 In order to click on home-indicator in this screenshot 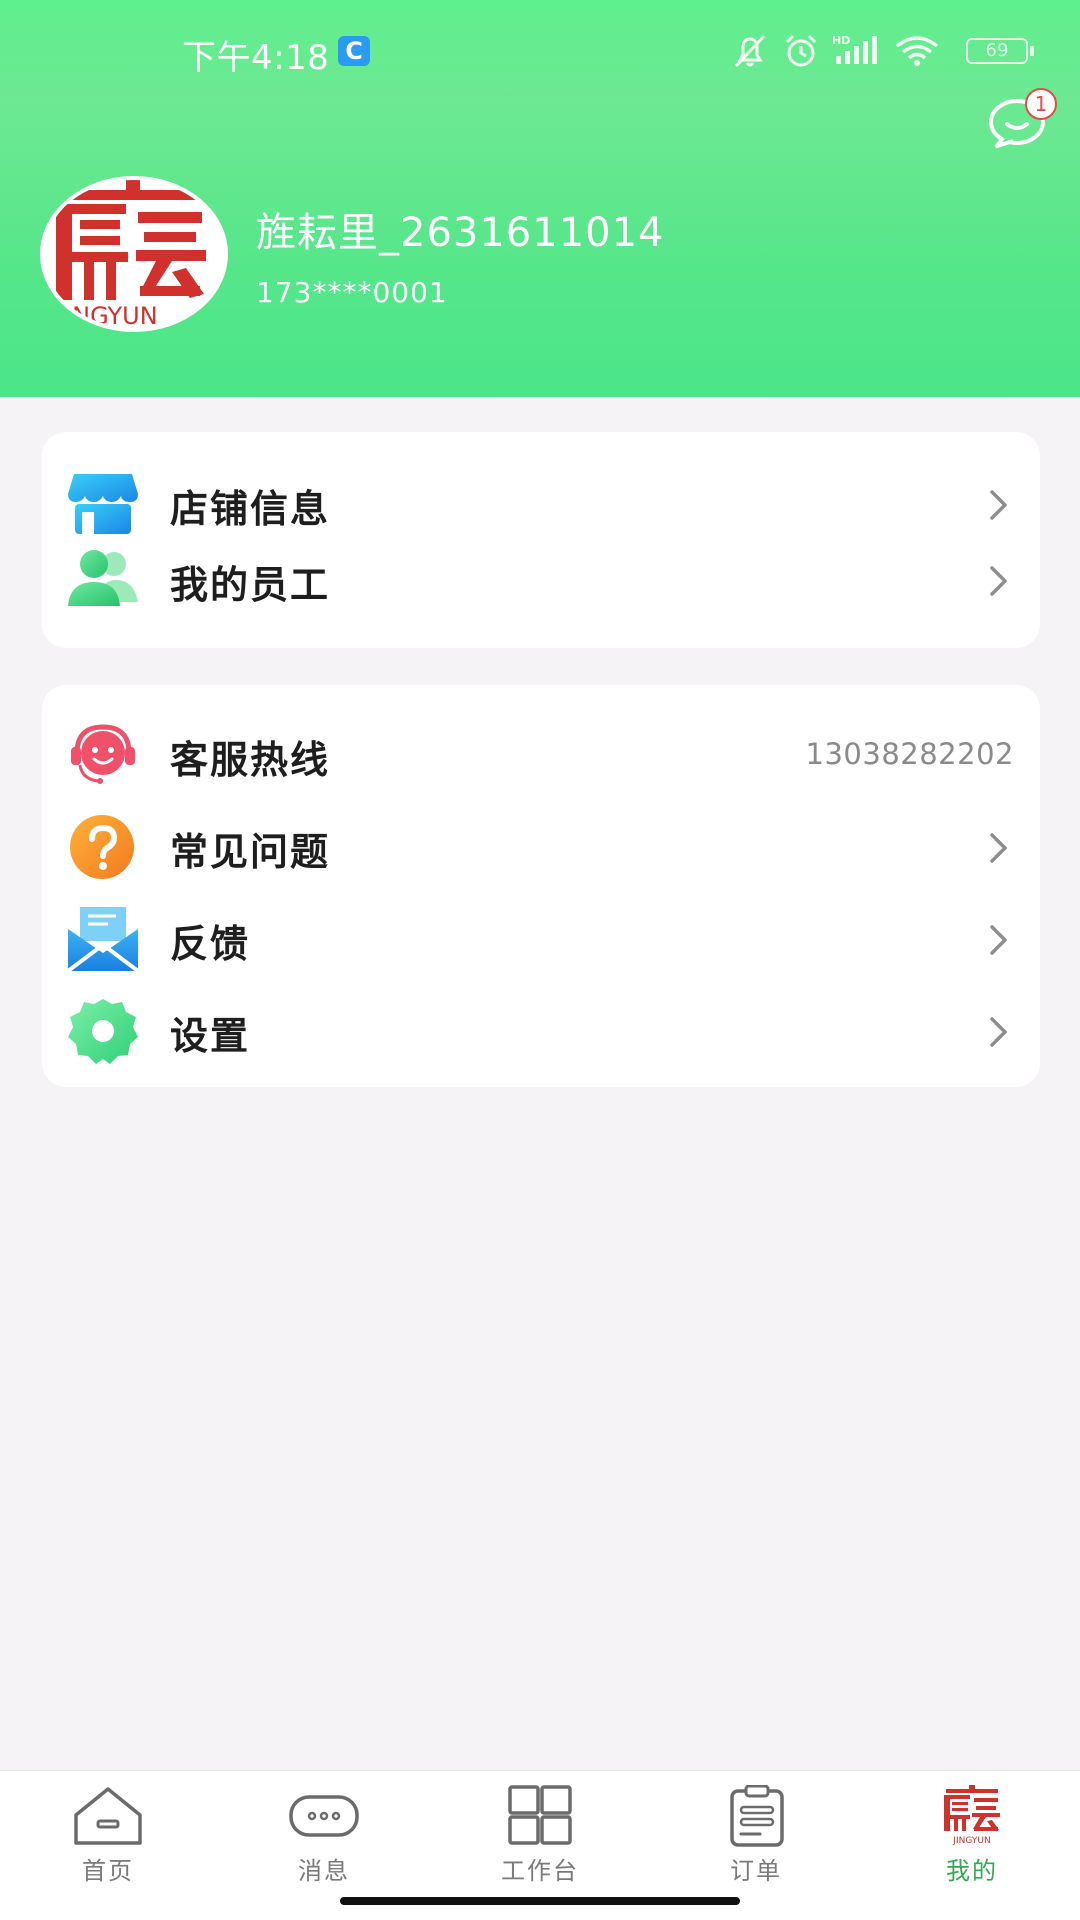, I will do `click(540, 1901)`.